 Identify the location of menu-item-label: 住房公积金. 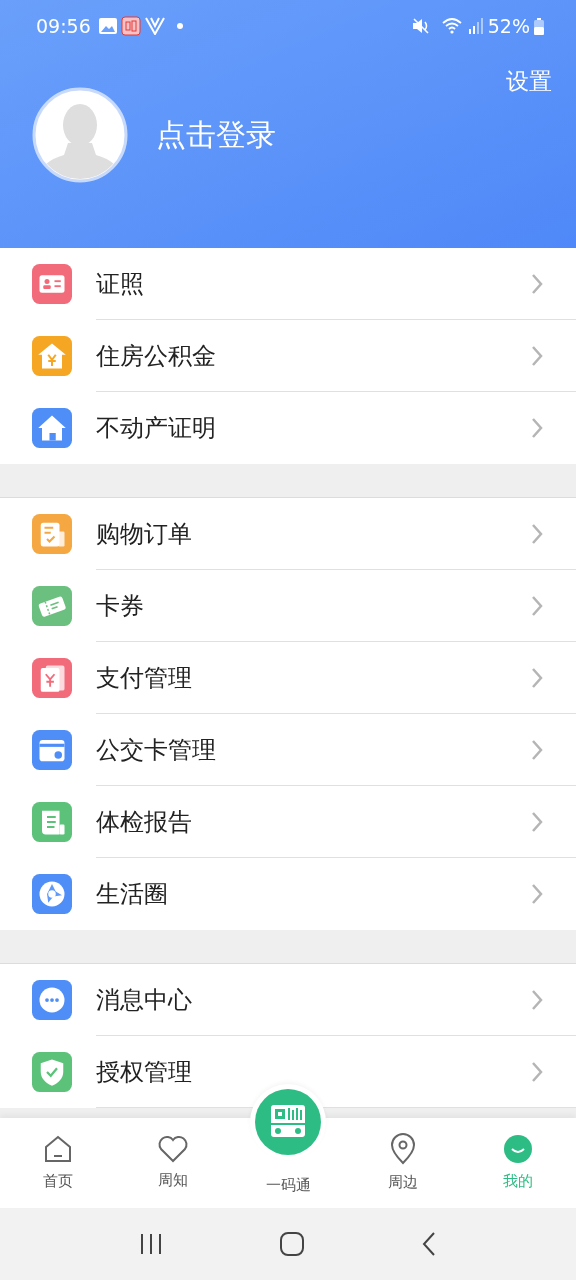
(313, 355).